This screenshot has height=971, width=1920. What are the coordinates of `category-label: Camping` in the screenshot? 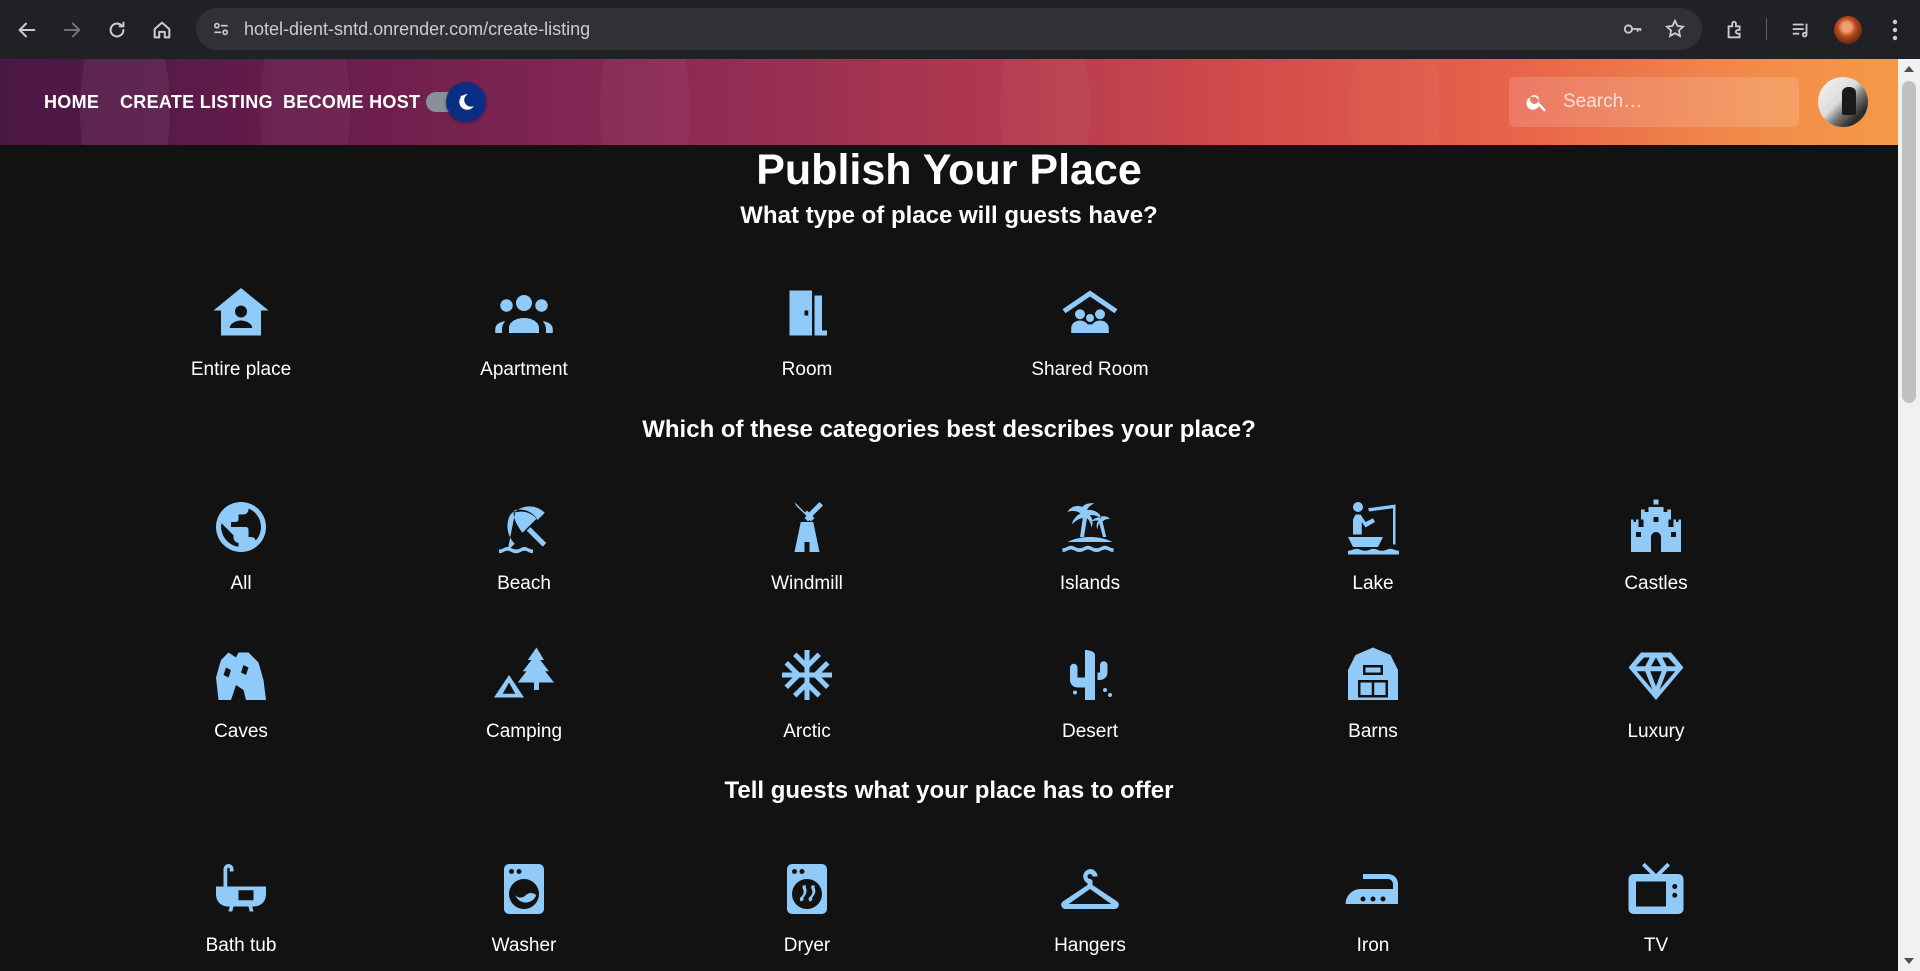 It's located at (524, 731).